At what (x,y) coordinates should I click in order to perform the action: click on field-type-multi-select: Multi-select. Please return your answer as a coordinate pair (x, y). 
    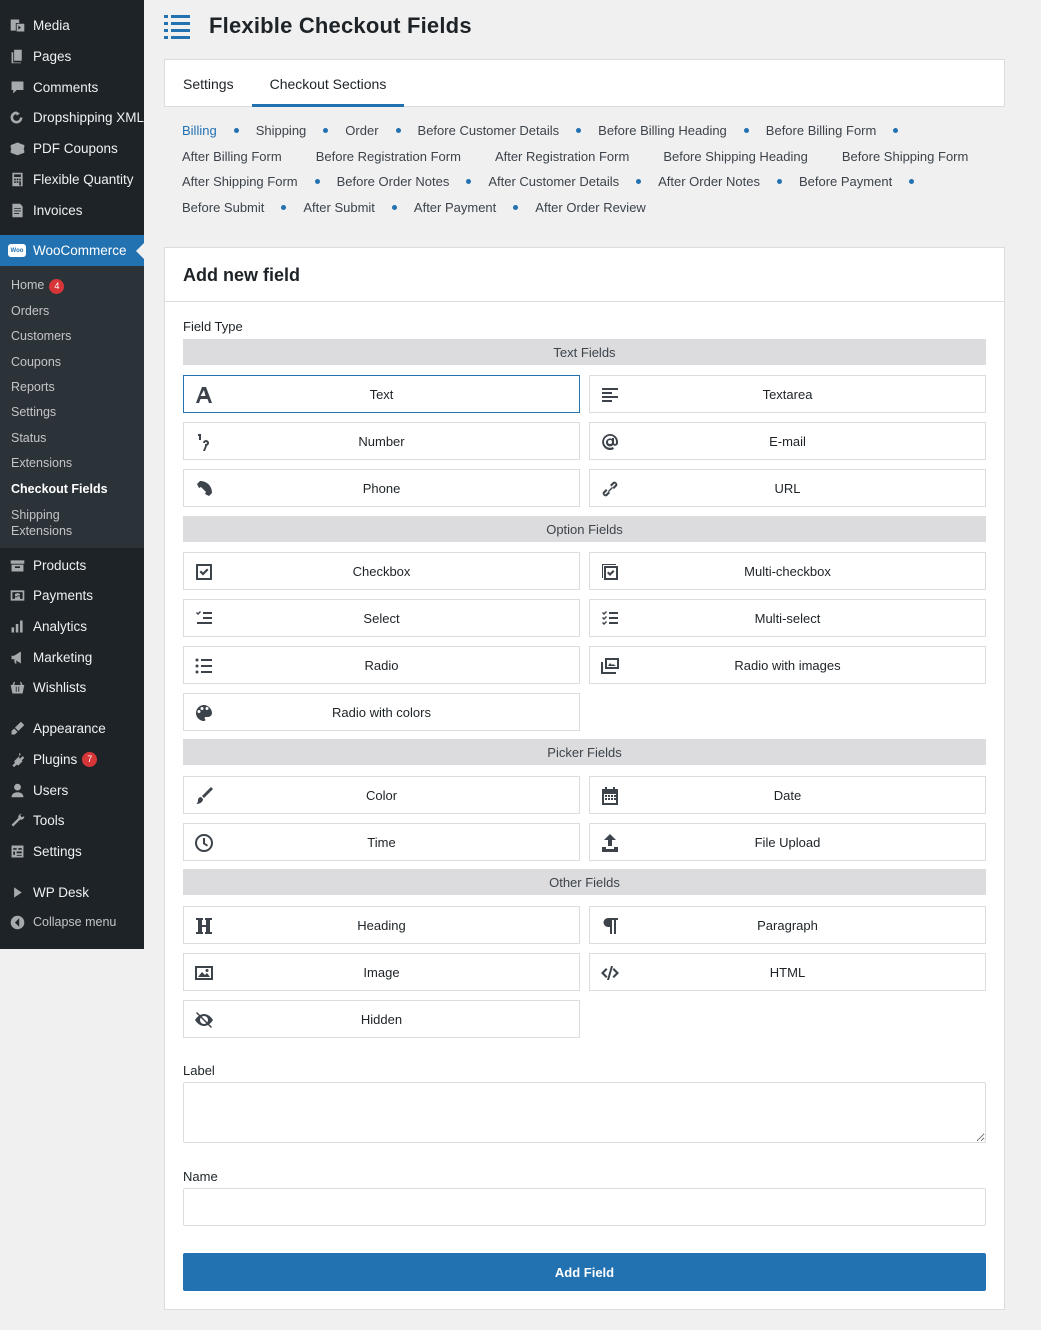
    Looking at the image, I should click on (787, 618).